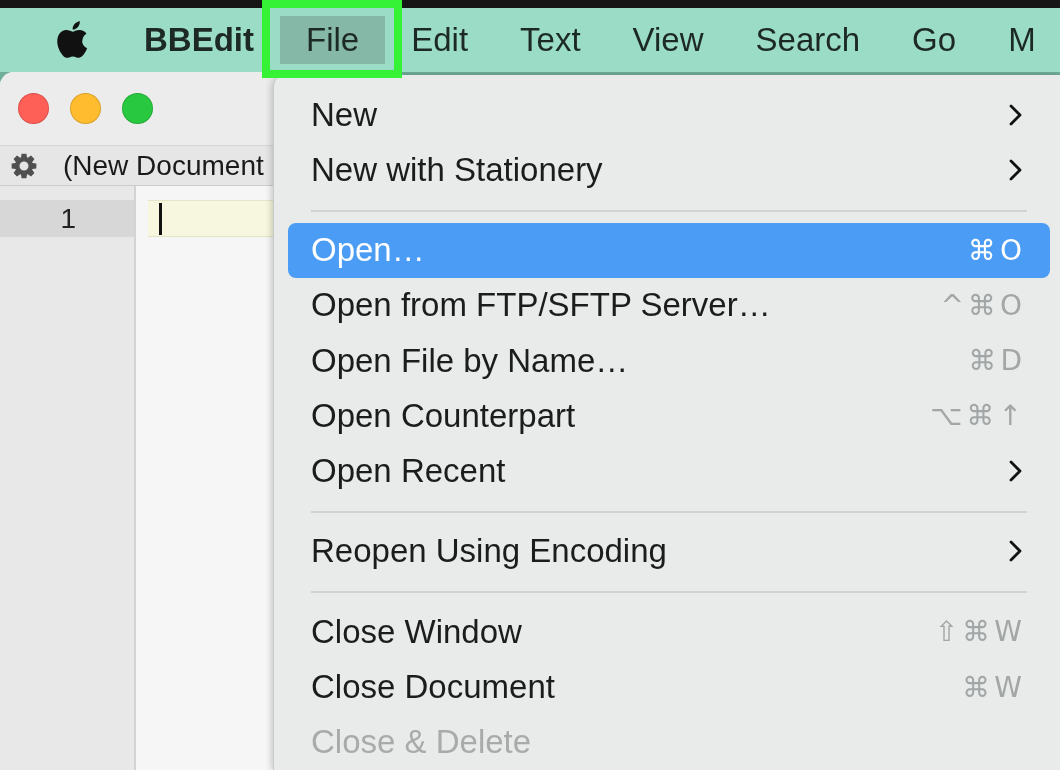  I want to click on menu-bar-item: Search, so click(808, 40).